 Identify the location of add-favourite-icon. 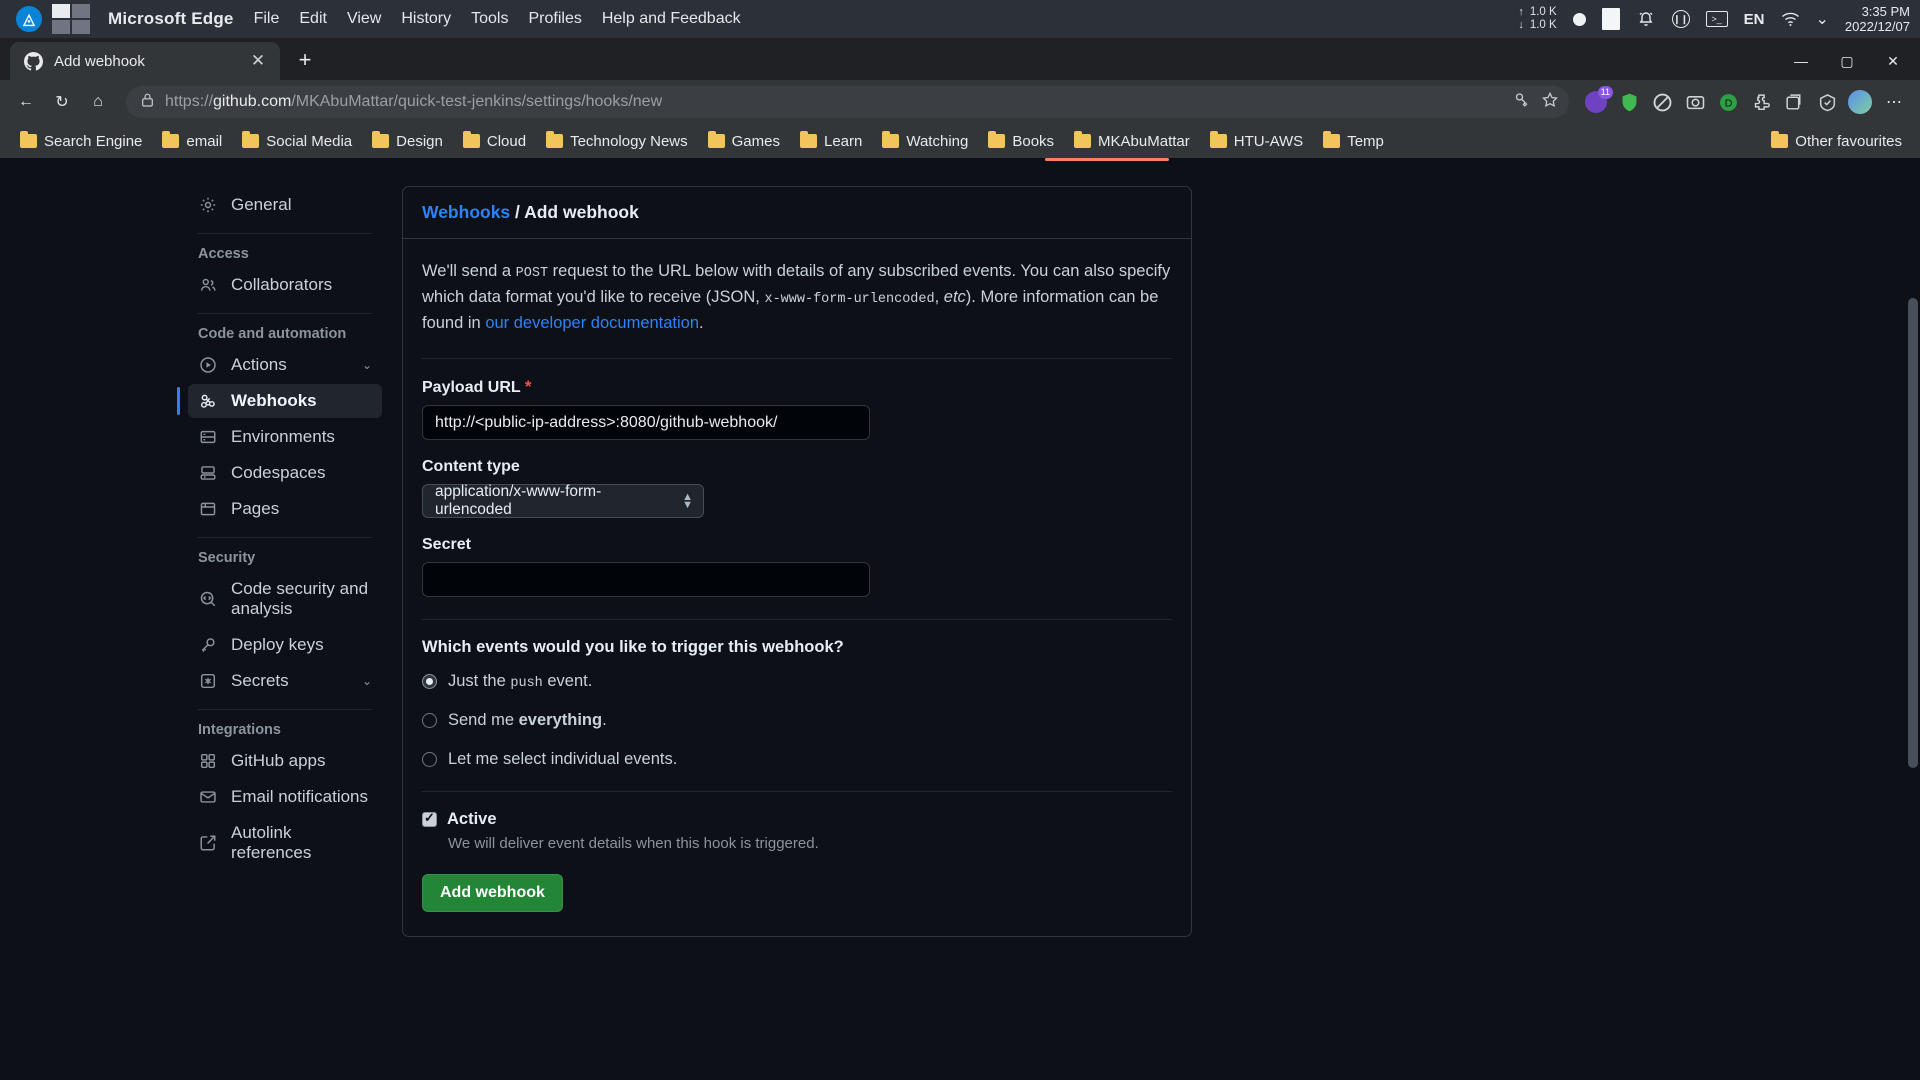
(1550, 102).